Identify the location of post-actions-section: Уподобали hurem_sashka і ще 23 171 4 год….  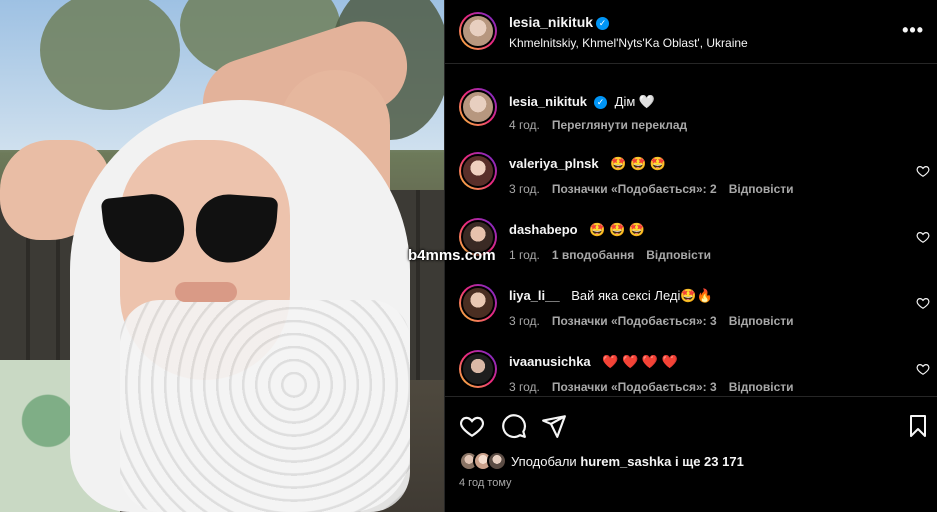
(691, 454).